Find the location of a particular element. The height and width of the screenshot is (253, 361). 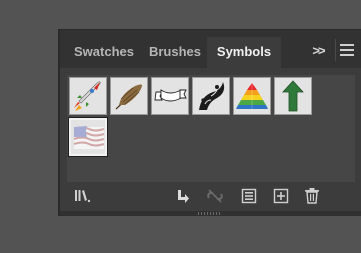

panel-toolbar is located at coordinates (210, 196).